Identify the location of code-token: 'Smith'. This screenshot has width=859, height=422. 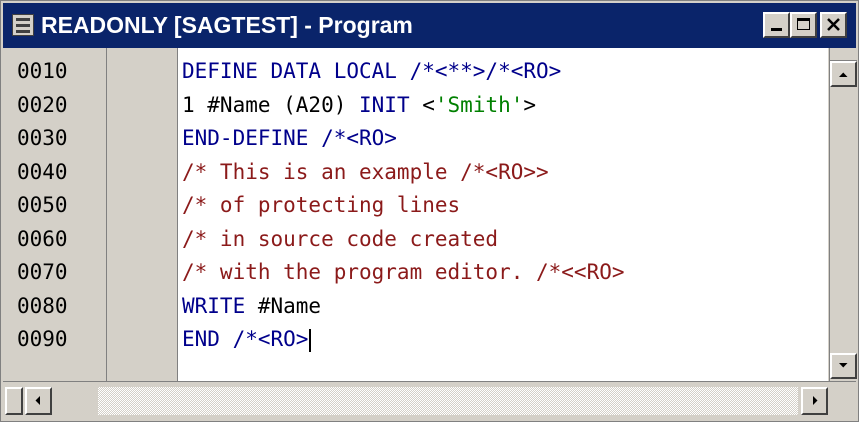
(479, 104).